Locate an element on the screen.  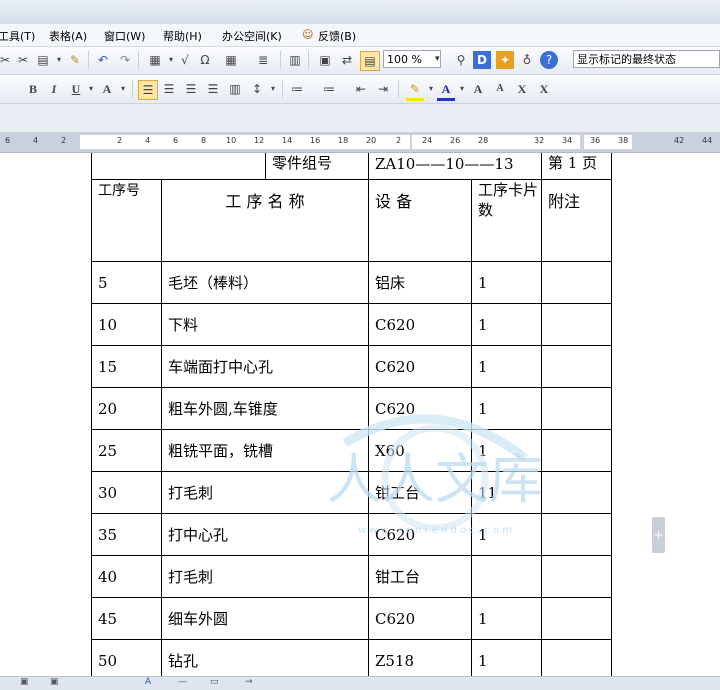
card-count-cell: 11 is located at coordinates (506, 492).